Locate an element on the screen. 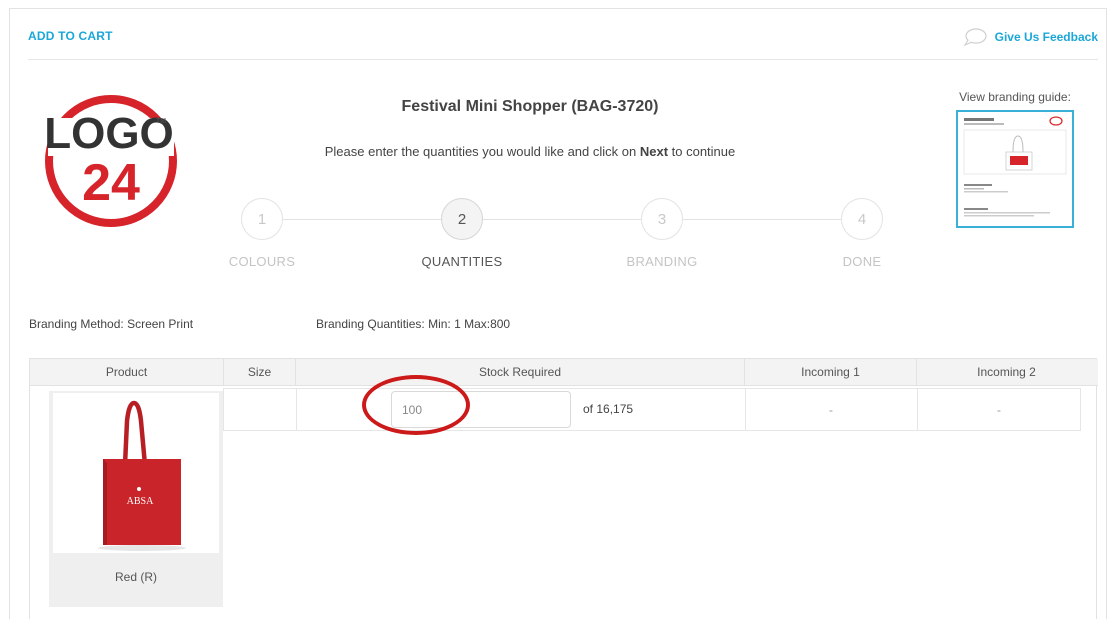 Image resolution: width=1116 pixels, height=619 pixels. step-branding: 3 BRANDING is located at coordinates (662, 233).